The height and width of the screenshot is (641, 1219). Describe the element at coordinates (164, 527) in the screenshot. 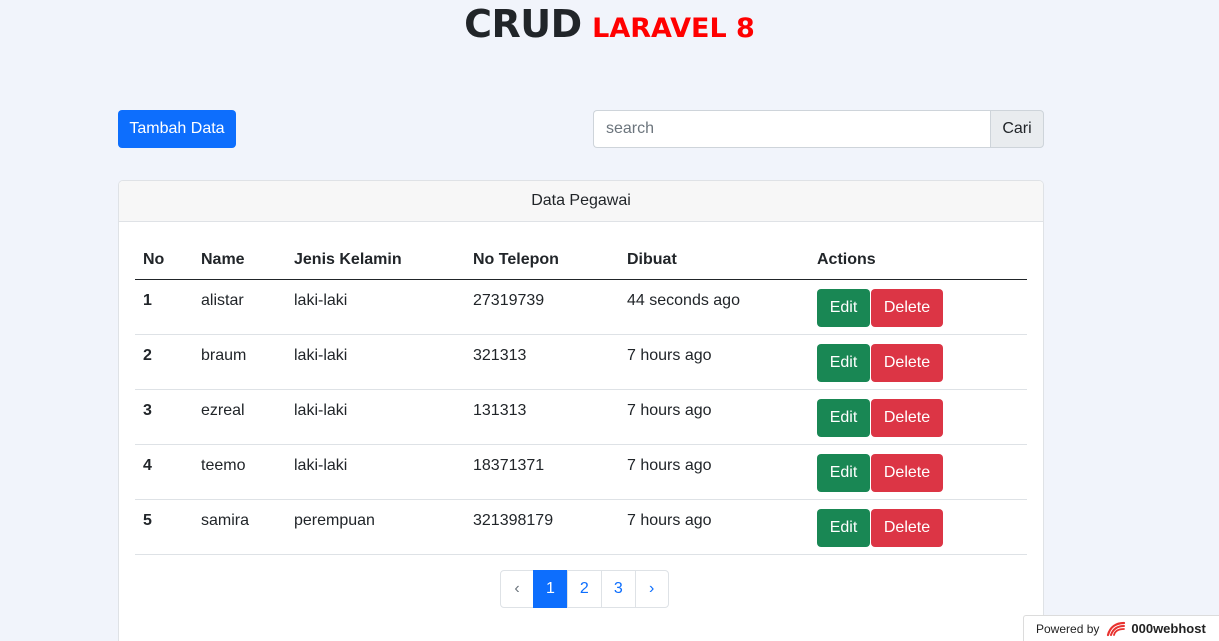

I see `cell-no: 5` at that location.